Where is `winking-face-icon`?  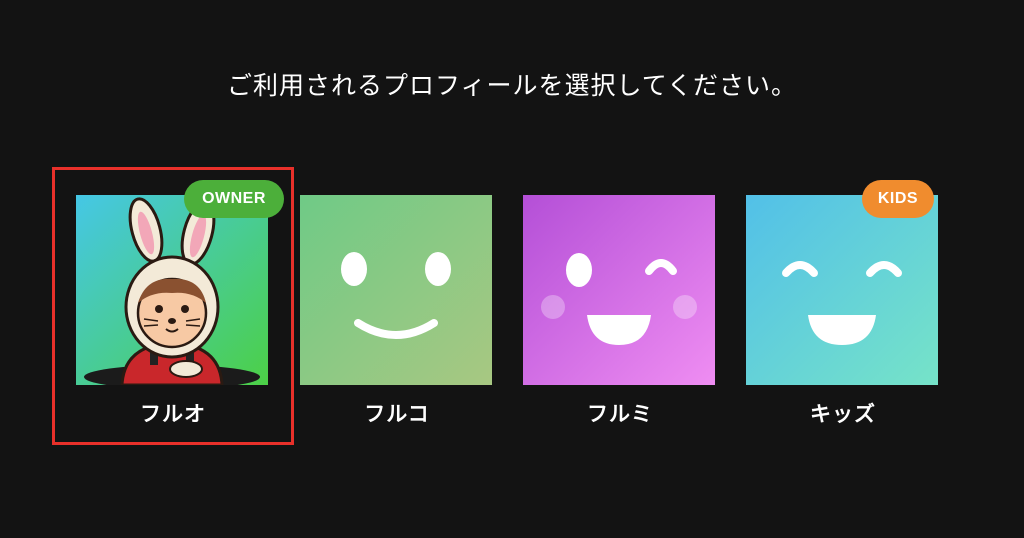
winking-face-icon is located at coordinates (619, 290).